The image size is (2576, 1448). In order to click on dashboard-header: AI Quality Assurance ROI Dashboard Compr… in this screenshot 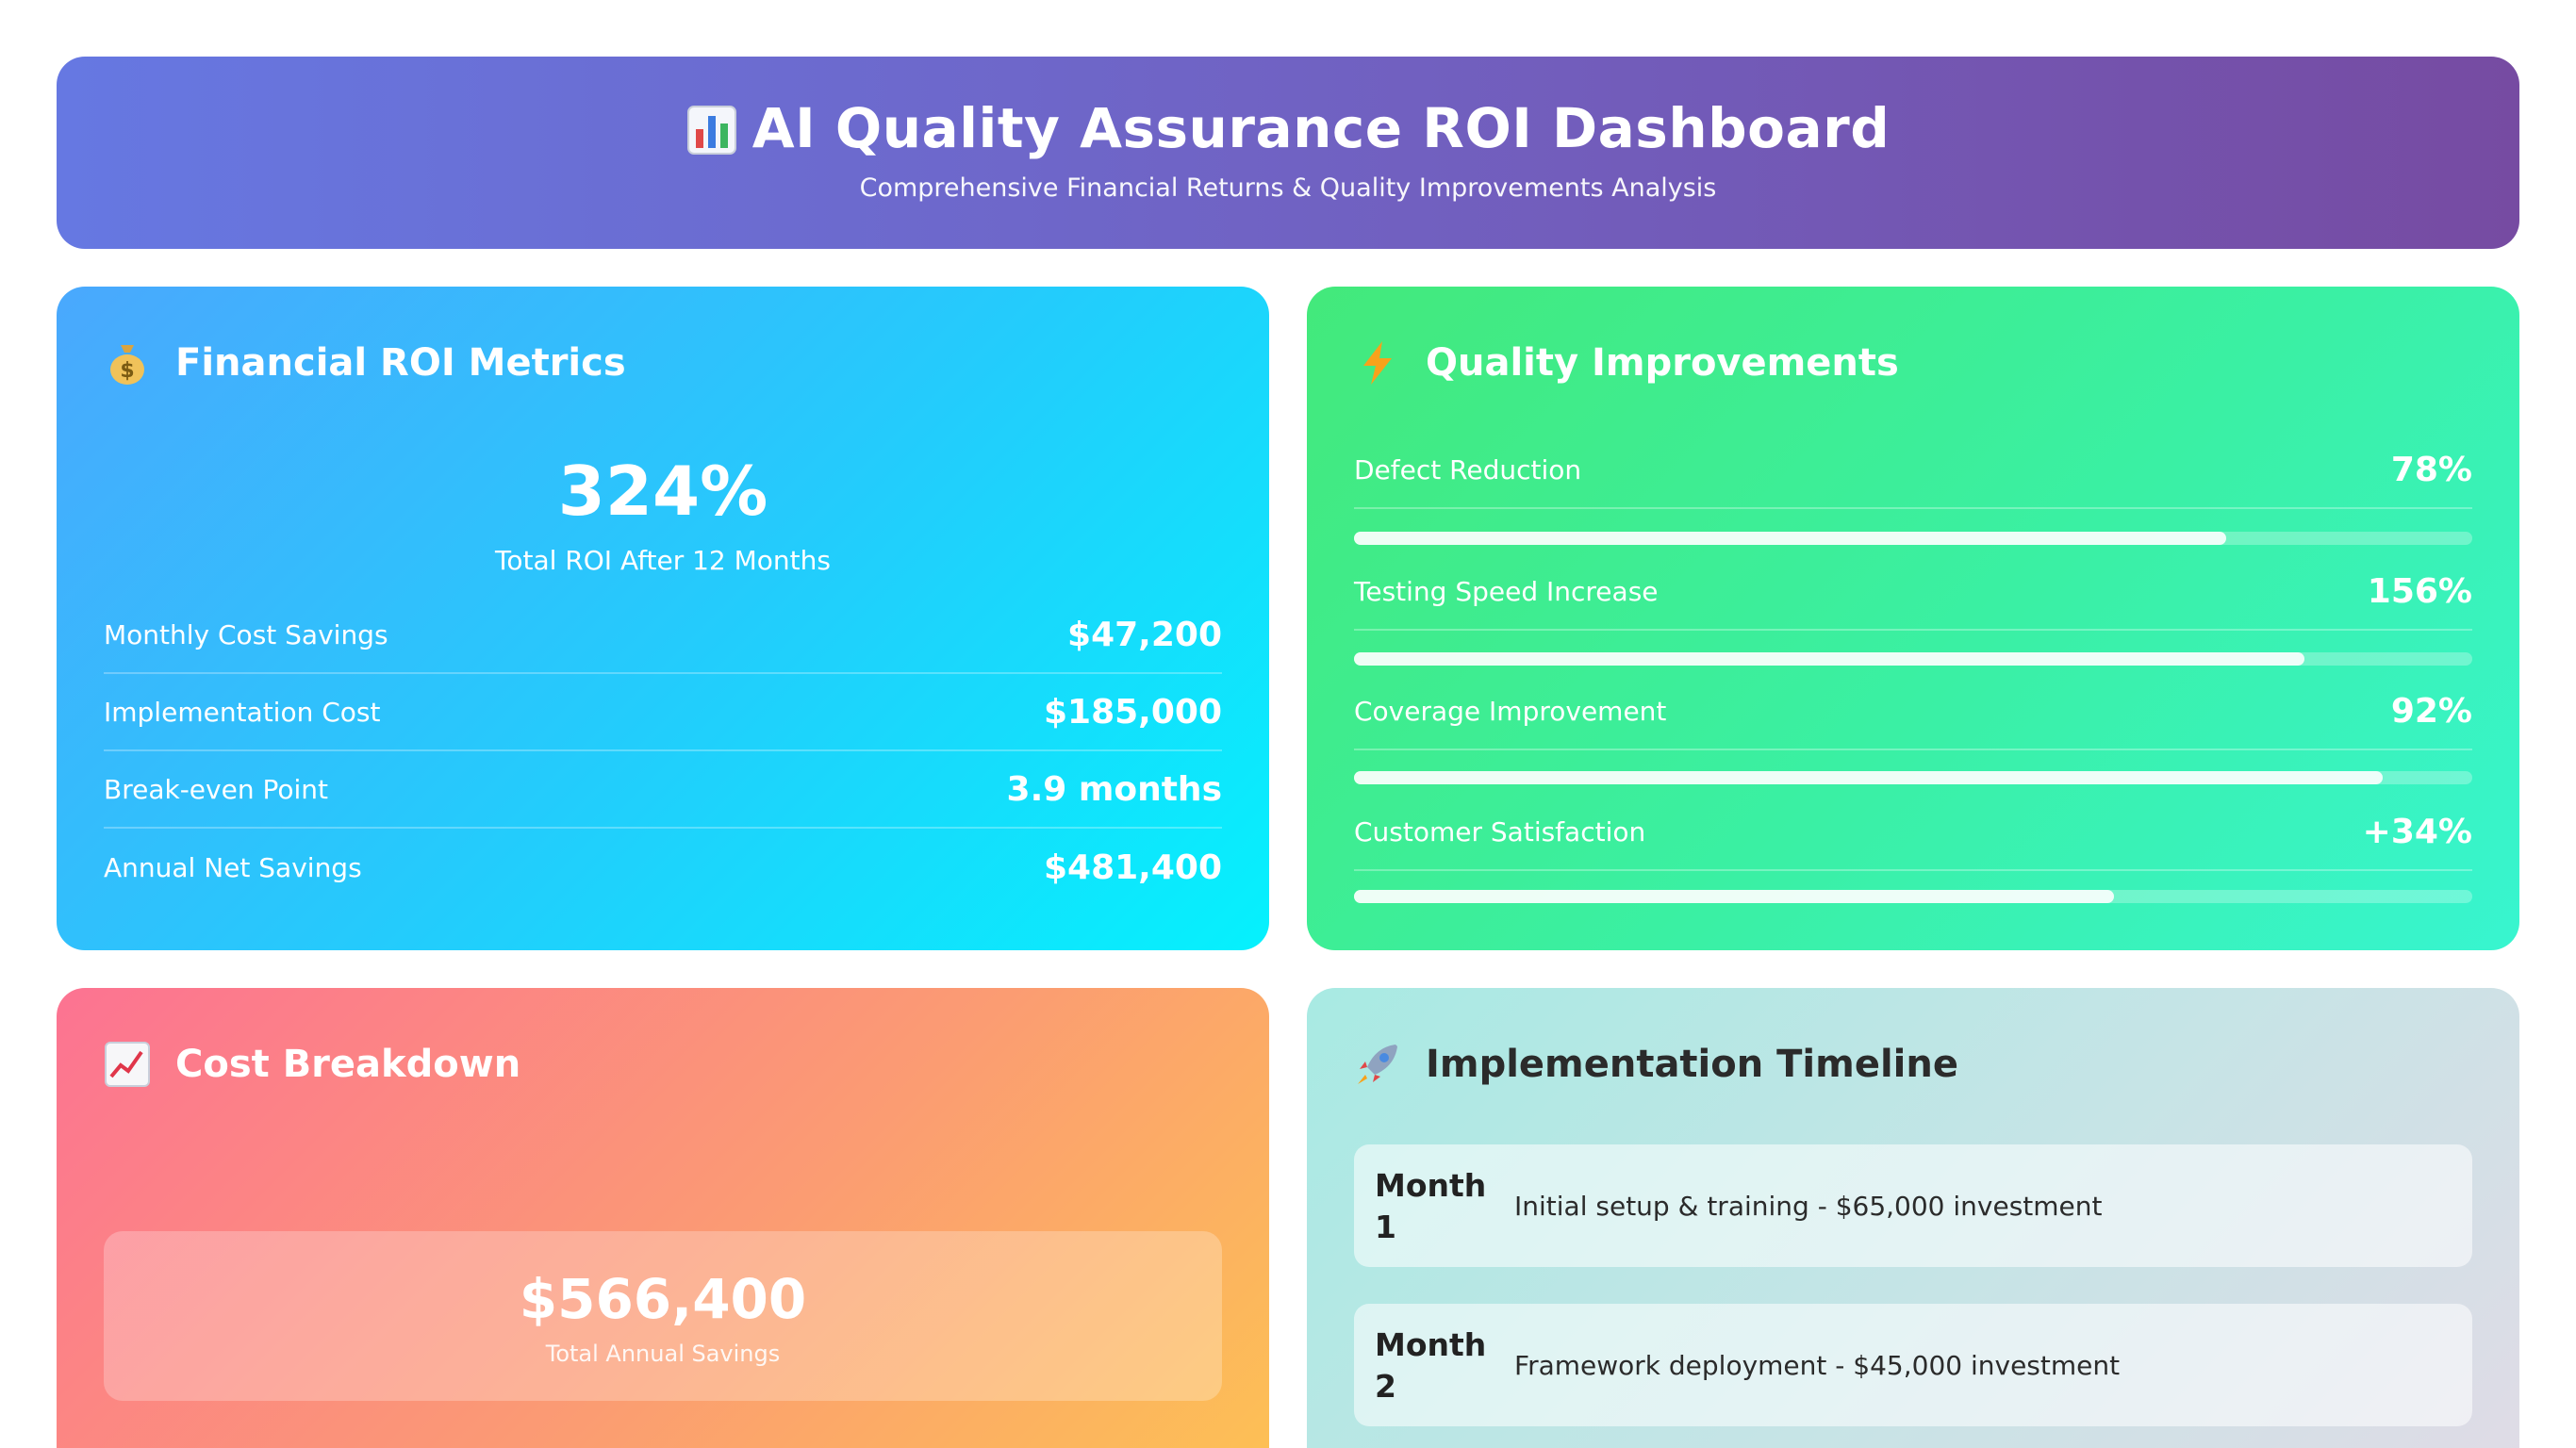, I will do `click(1288, 153)`.